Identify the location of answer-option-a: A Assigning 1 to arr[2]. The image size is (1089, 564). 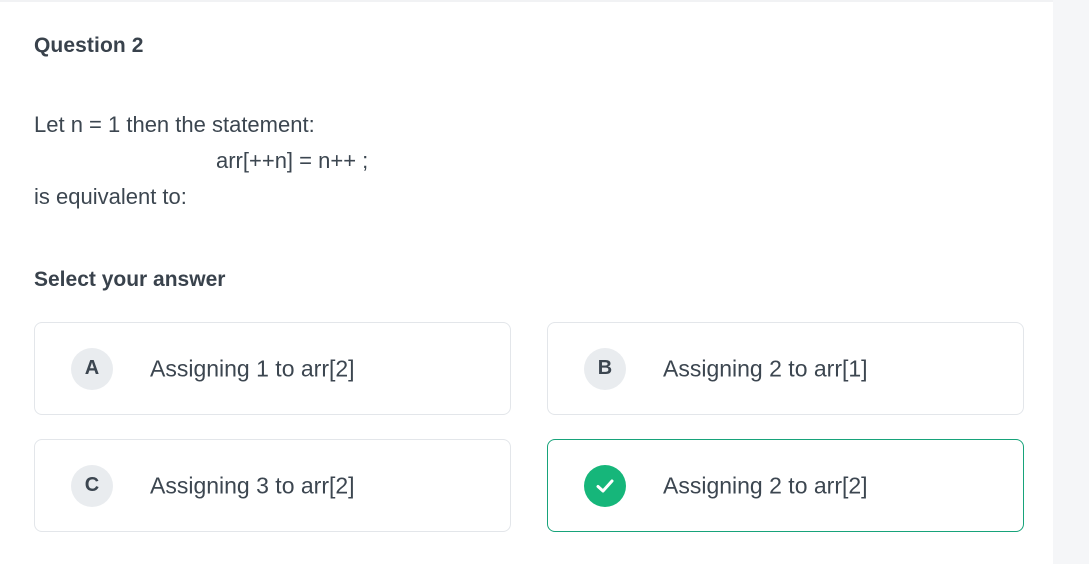
(272, 368).